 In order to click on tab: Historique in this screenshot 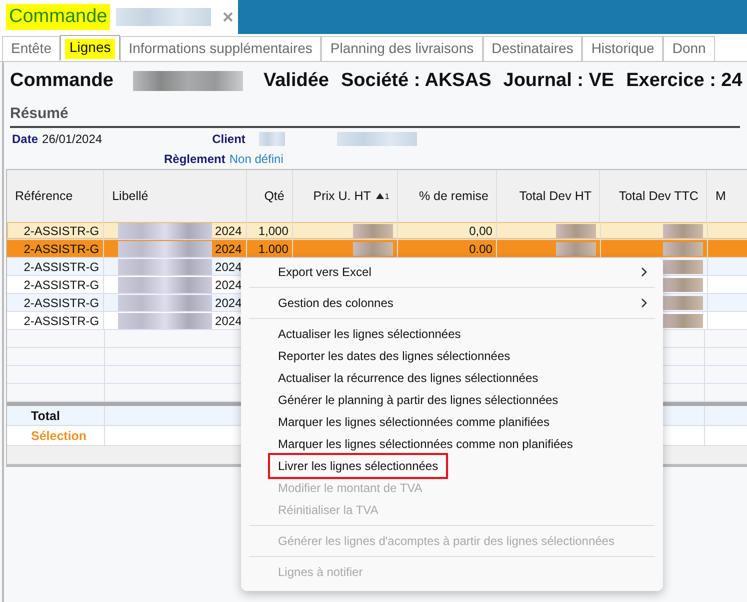, I will do `click(623, 48)`.